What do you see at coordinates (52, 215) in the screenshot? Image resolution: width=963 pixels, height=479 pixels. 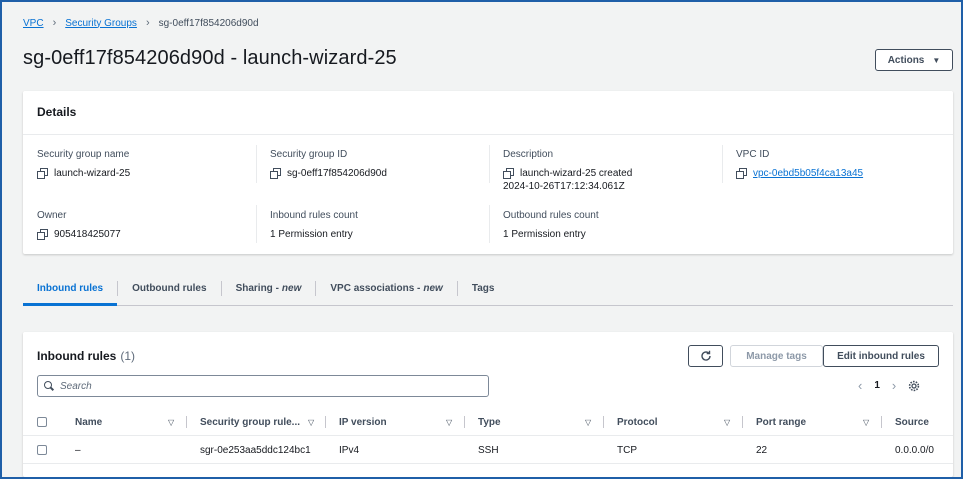 I see `detail-label: Owner` at bounding box center [52, 215].